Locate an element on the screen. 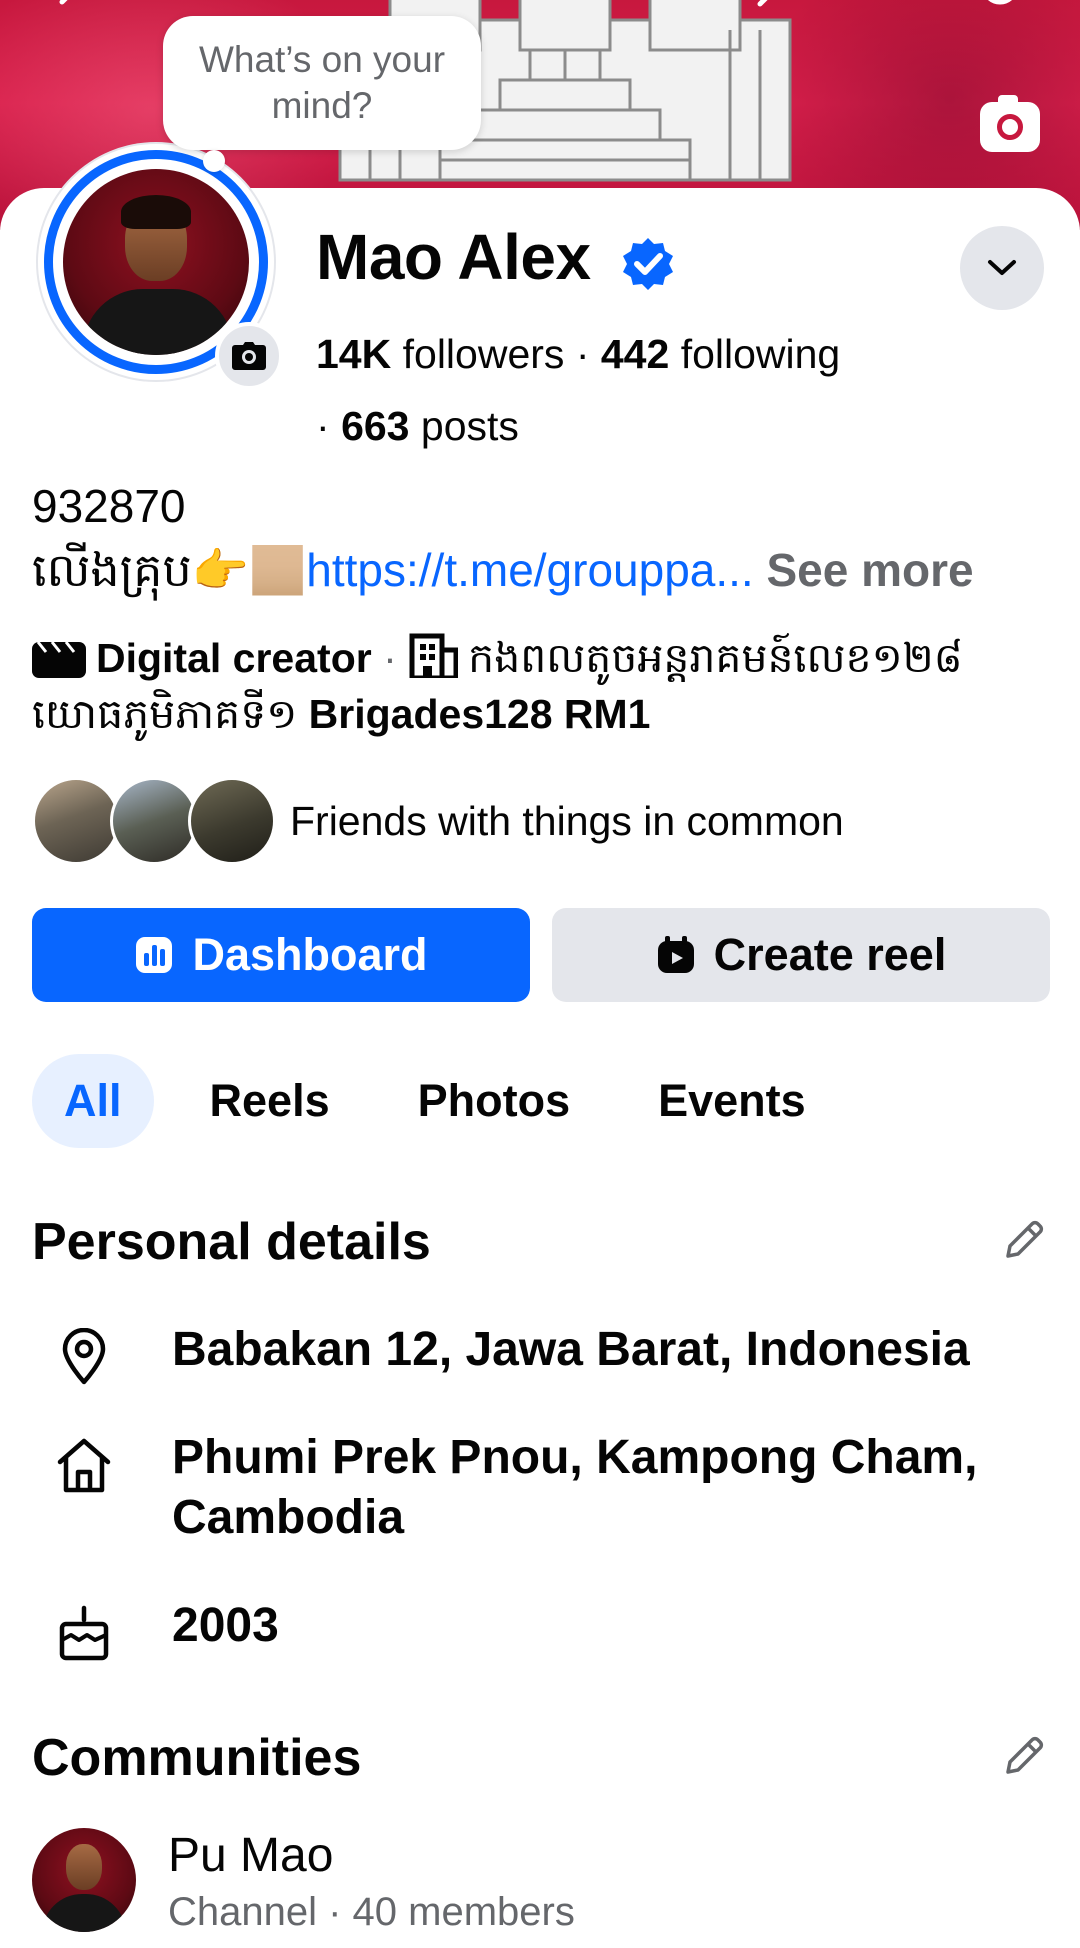 The width and height of the screenshot is (1080, 1948). personal-details-title: Personal details is located at coordinates (231, 1242).